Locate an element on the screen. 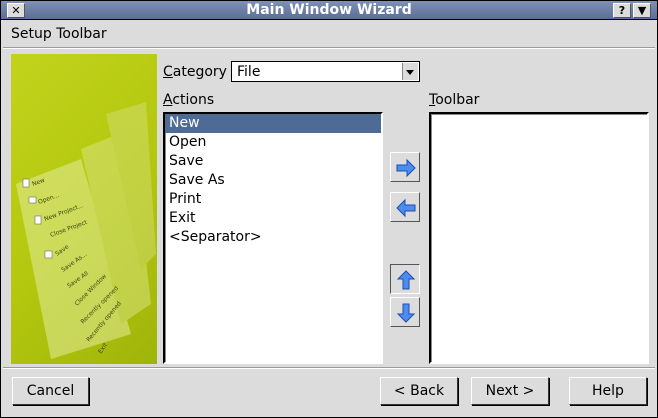 Image resolution: width=658 pixels, height=418 pixels. page-title: Setup Toolbar is located at coordinates (59, 34).